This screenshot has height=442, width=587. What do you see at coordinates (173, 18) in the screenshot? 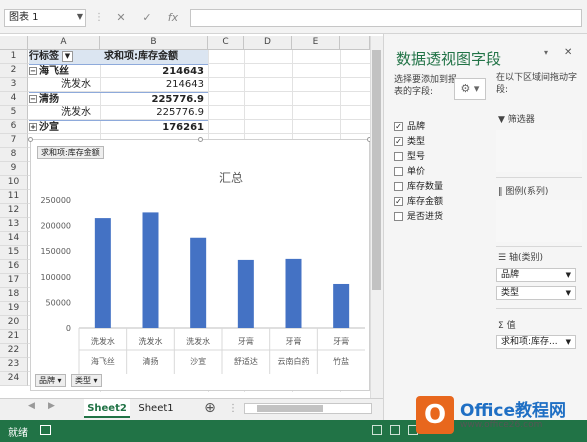
I see `insert-function-icon: fx` at bounding box center [173, 18].